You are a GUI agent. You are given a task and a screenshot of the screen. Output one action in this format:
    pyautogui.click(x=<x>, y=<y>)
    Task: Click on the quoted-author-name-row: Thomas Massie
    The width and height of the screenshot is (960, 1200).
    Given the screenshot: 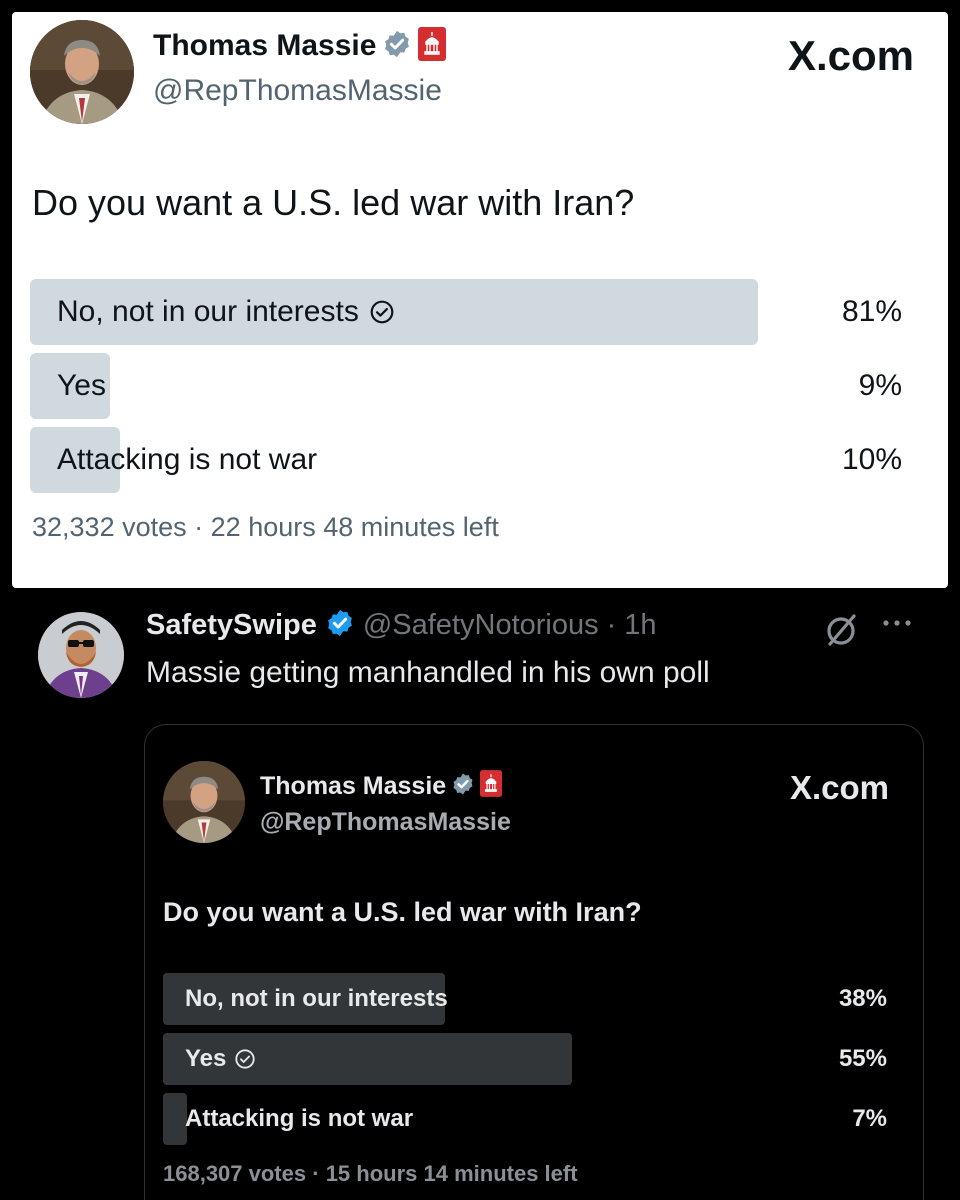 What is the action you would take?
    pyautogui.click(x=381, y=786)
    